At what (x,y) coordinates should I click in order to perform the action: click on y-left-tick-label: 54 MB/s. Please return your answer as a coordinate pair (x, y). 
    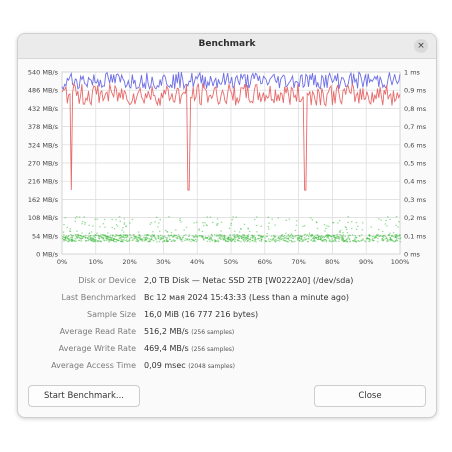
    Looking at the image, I should click on (45, 236).